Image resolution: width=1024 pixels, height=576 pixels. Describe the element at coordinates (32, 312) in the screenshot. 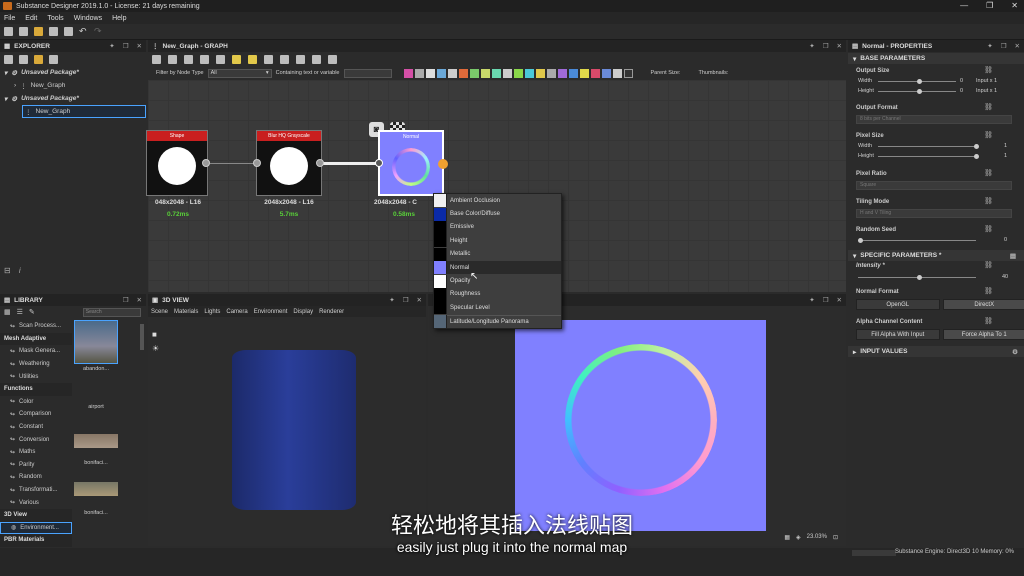

I see `edit-icon: ✎` at that location.